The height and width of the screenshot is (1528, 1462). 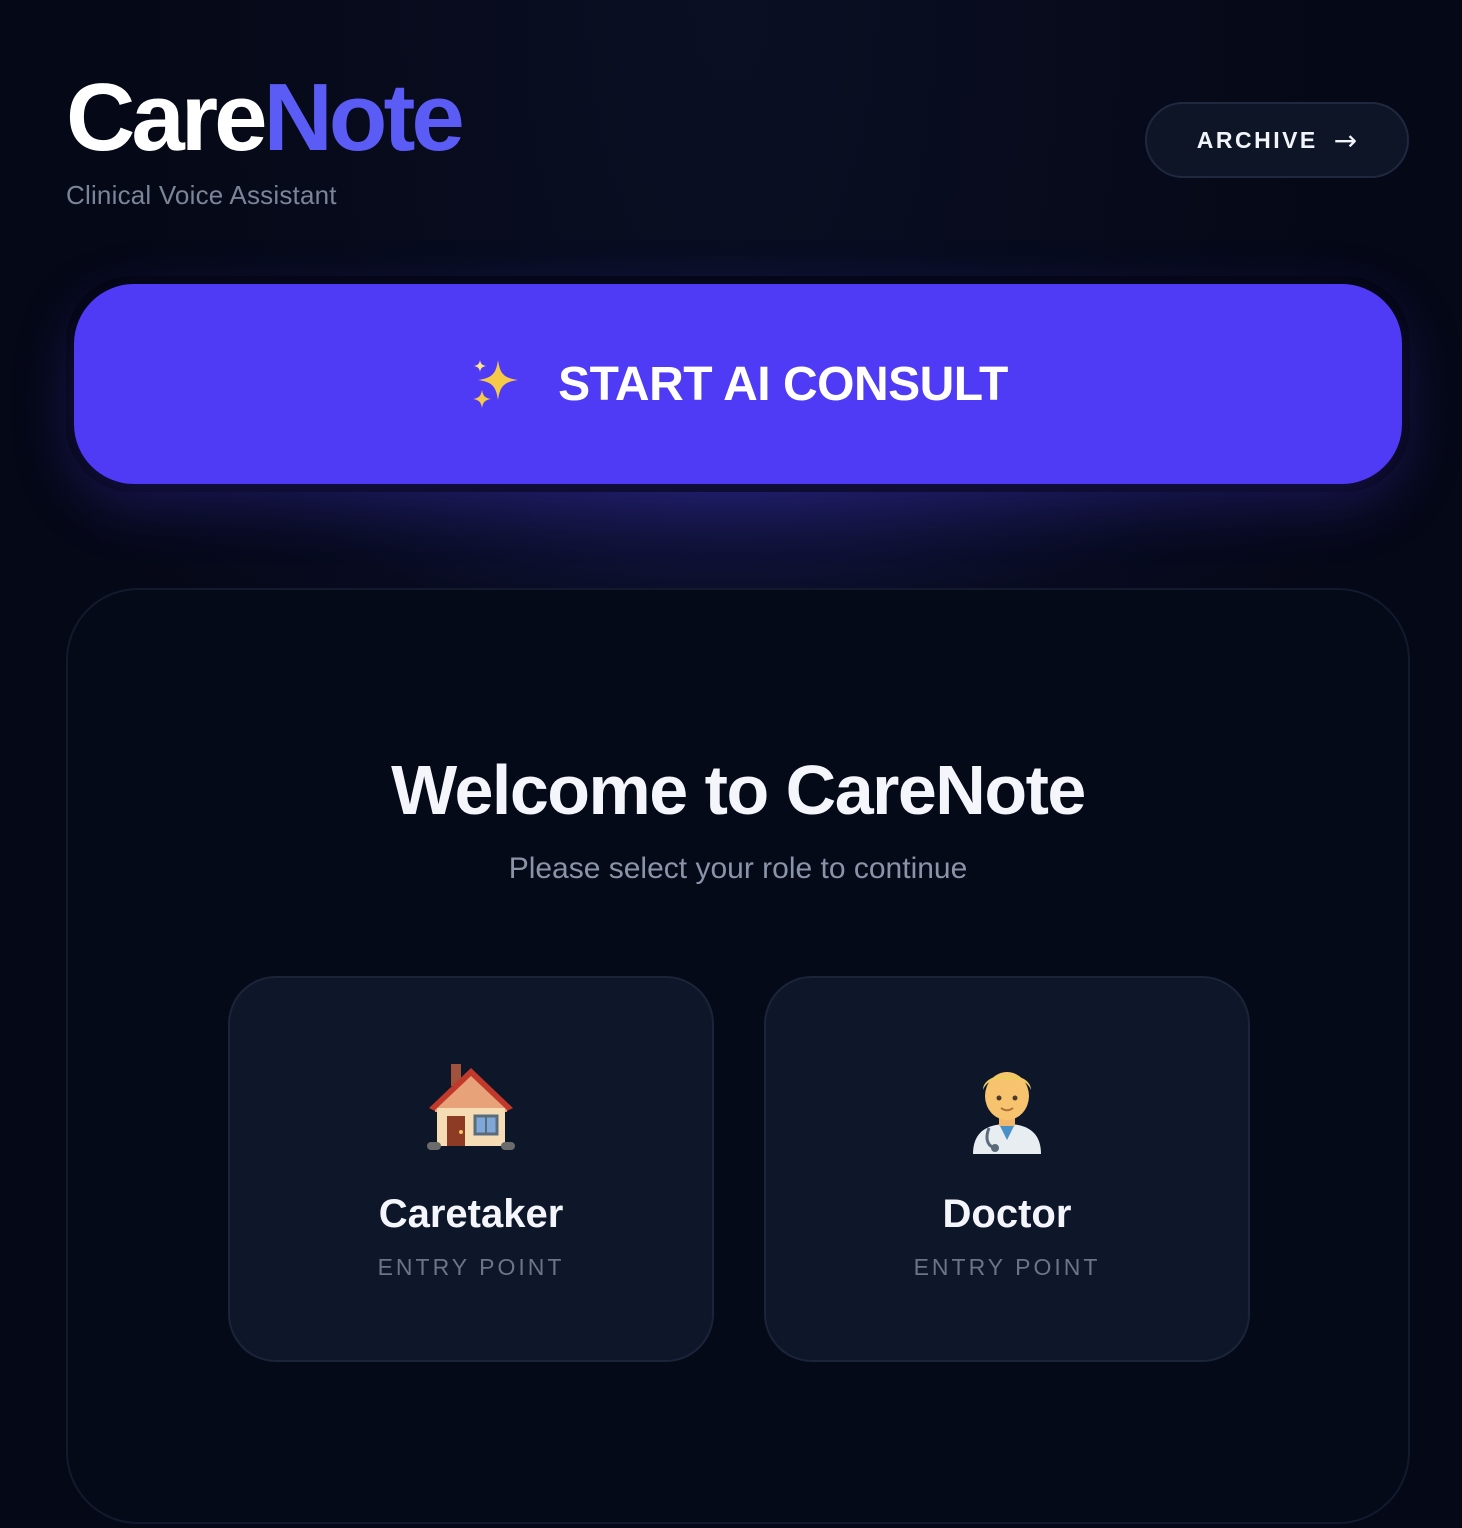 What do you see at coordinates (738, 790) in the screenshot?
I see `welcome-title: Welcome to CareNote` at bounding box center [738, 790].